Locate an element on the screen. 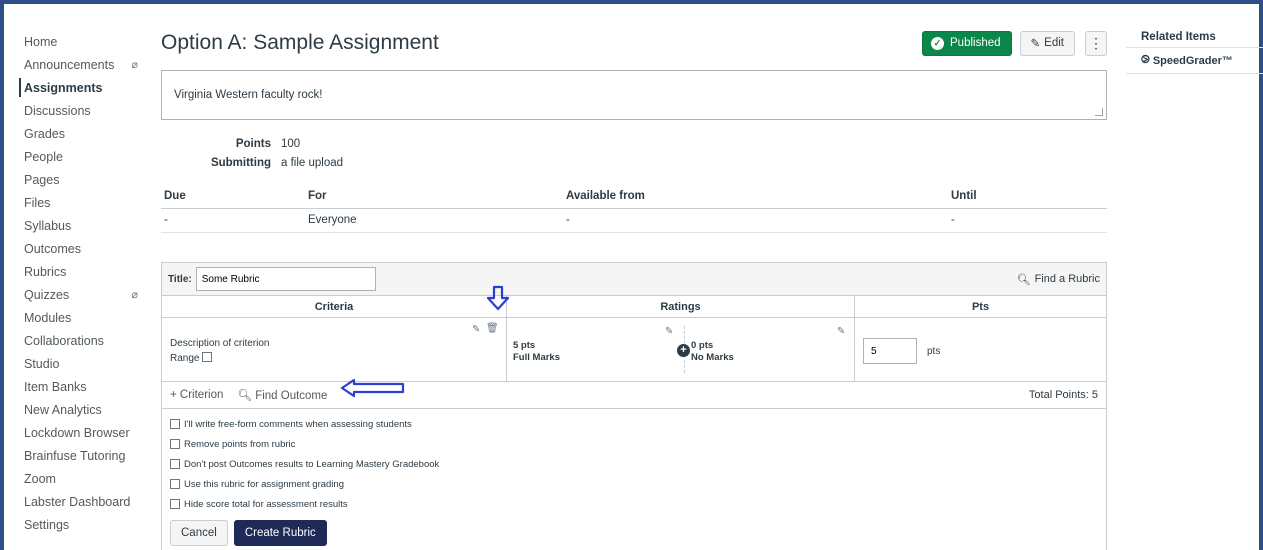 The image size is (1263, 550). nav-labster-dashboard: Labster Dashboard is located at coordinates (79, 501).